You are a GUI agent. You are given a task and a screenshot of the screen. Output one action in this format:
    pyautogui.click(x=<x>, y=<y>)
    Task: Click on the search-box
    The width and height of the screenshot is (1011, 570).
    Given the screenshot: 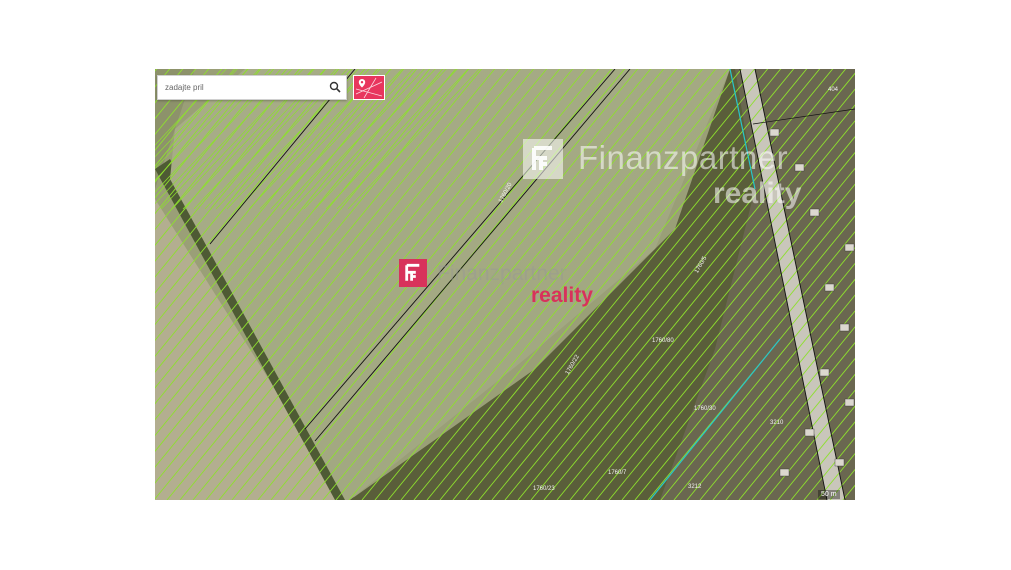 What is the action you would take?
    pyautogui.click(x=252, y=87)
    